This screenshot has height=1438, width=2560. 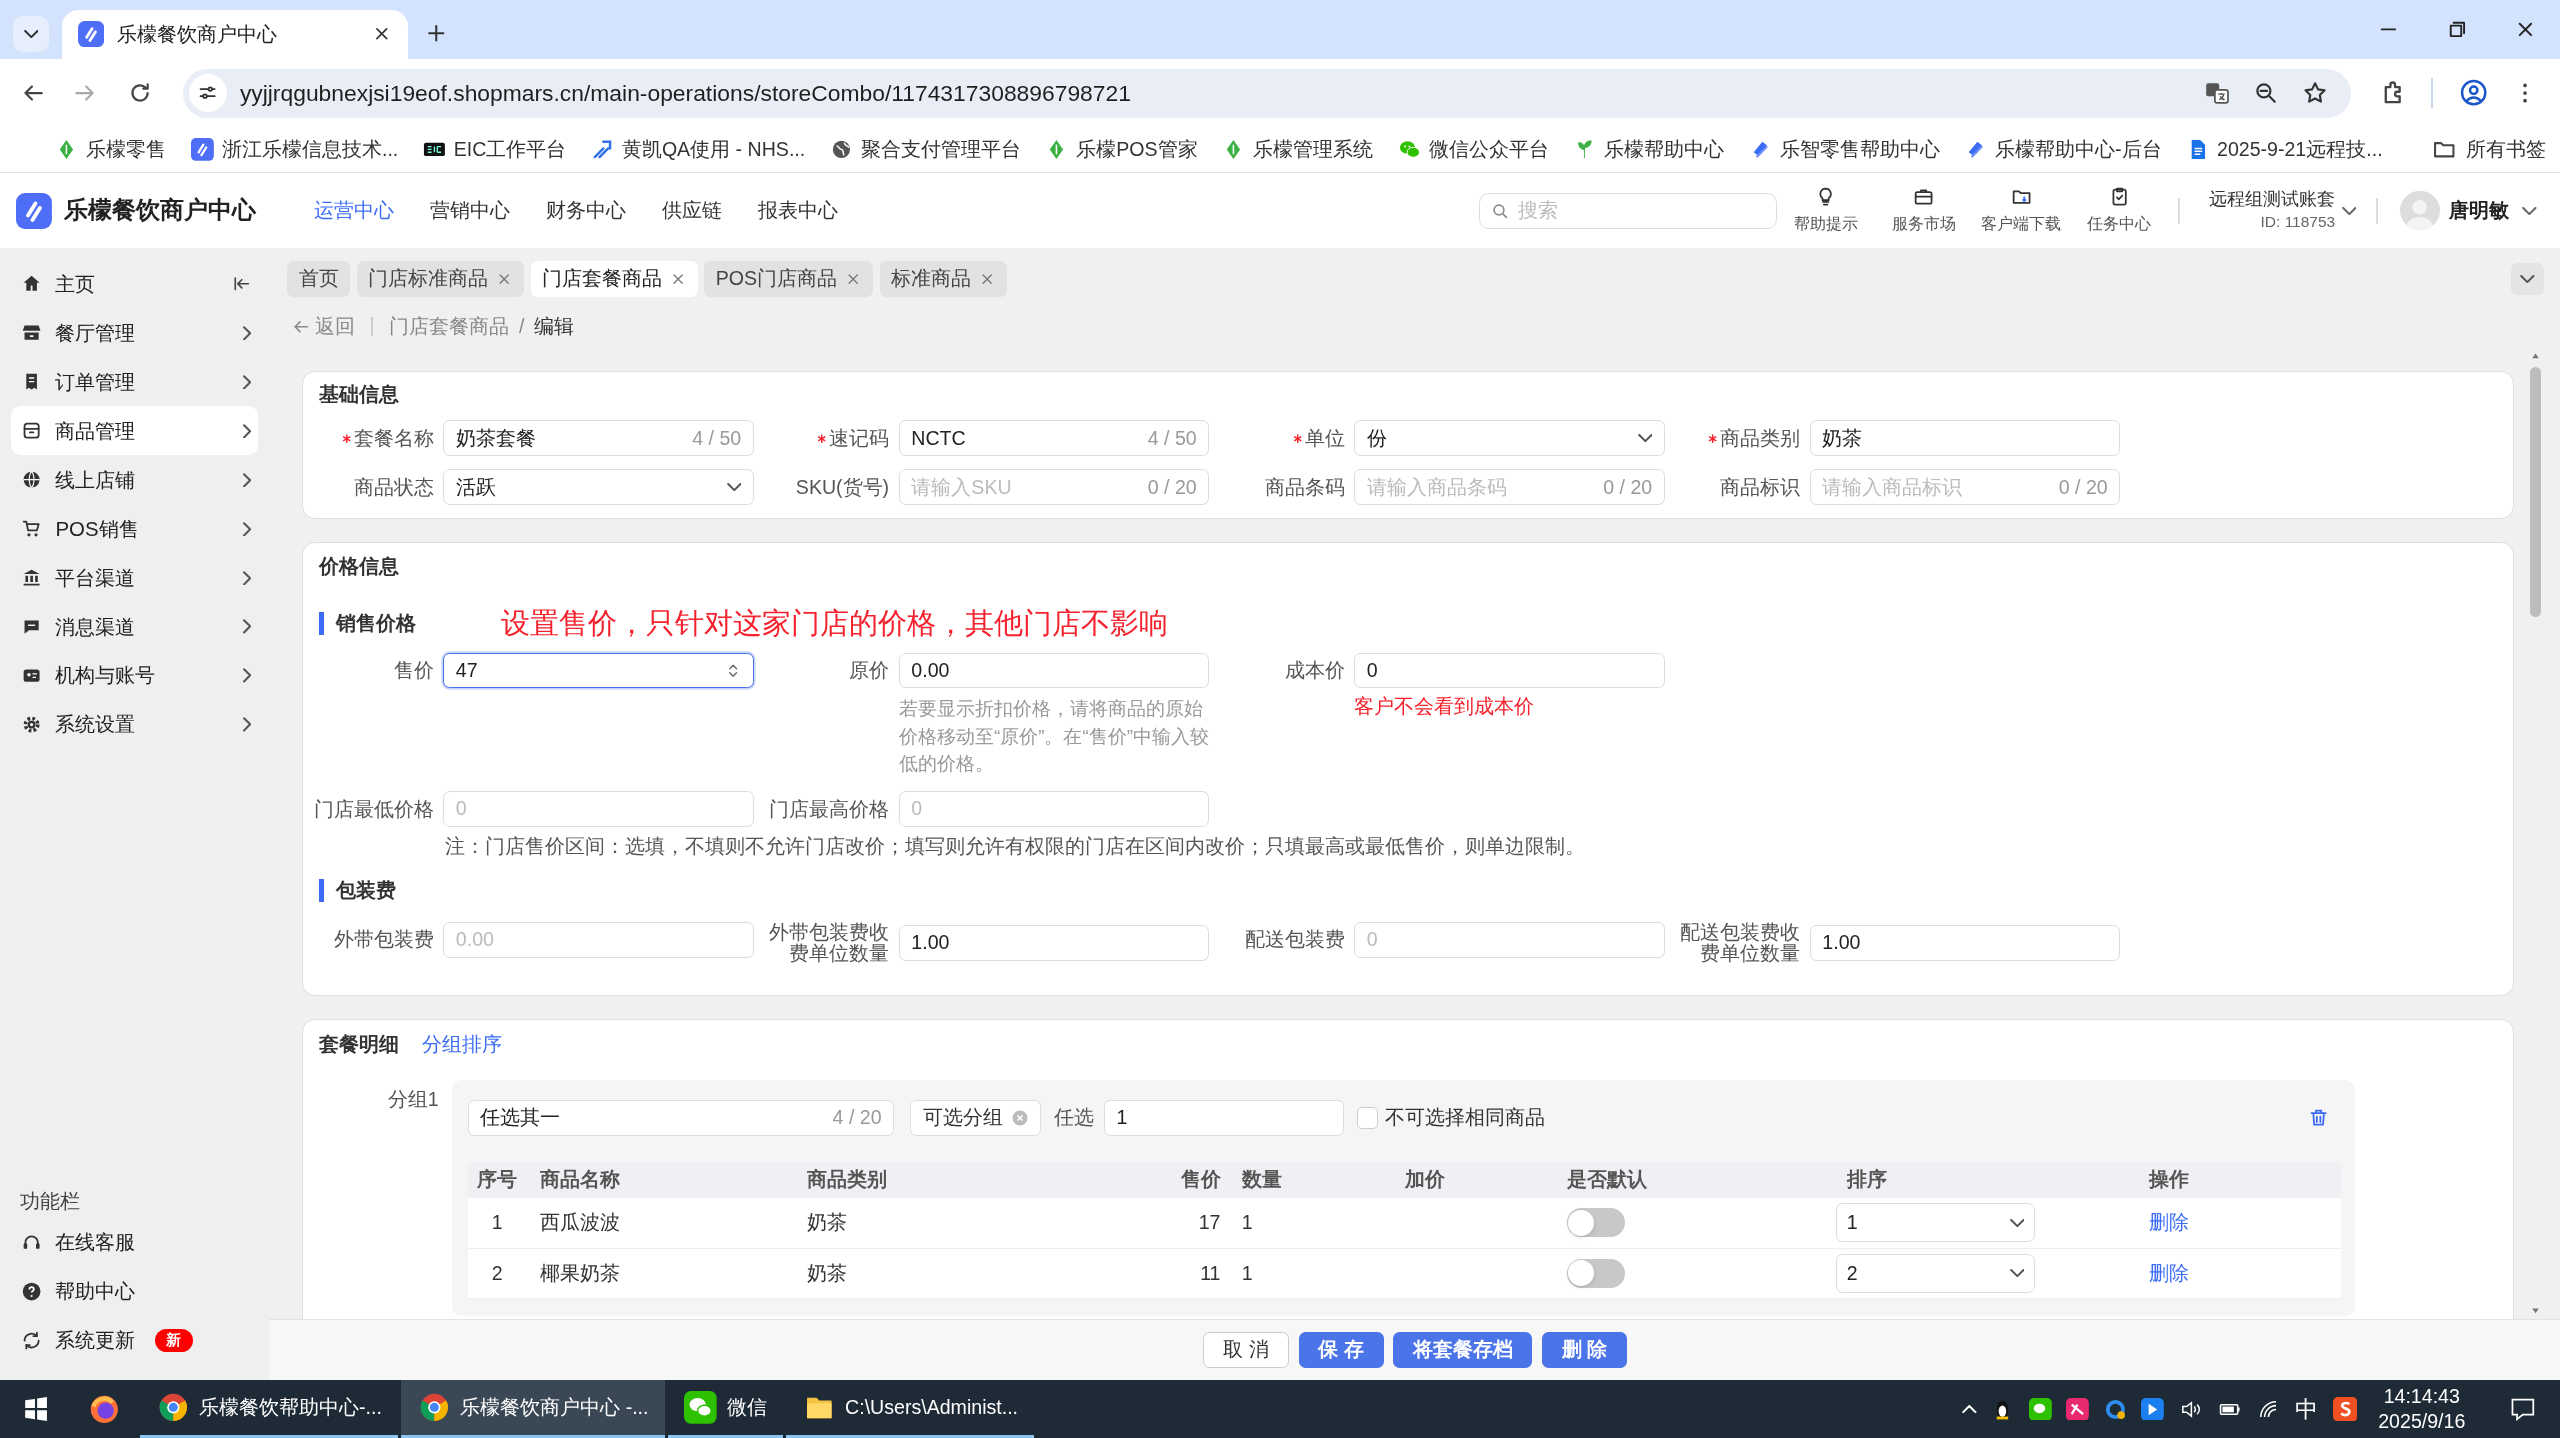 What do you see at coordinates (494, 150) in the screenshot?
I see `bookmark: EIC工作平台` at bounding box center [494, 150].